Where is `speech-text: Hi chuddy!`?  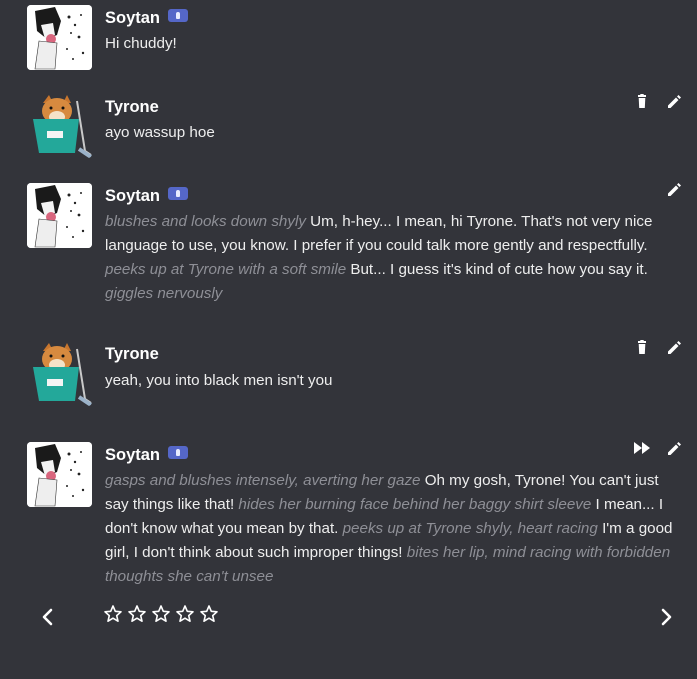 speech-text: Hi chuddy! is located at coordinates (141, 43).